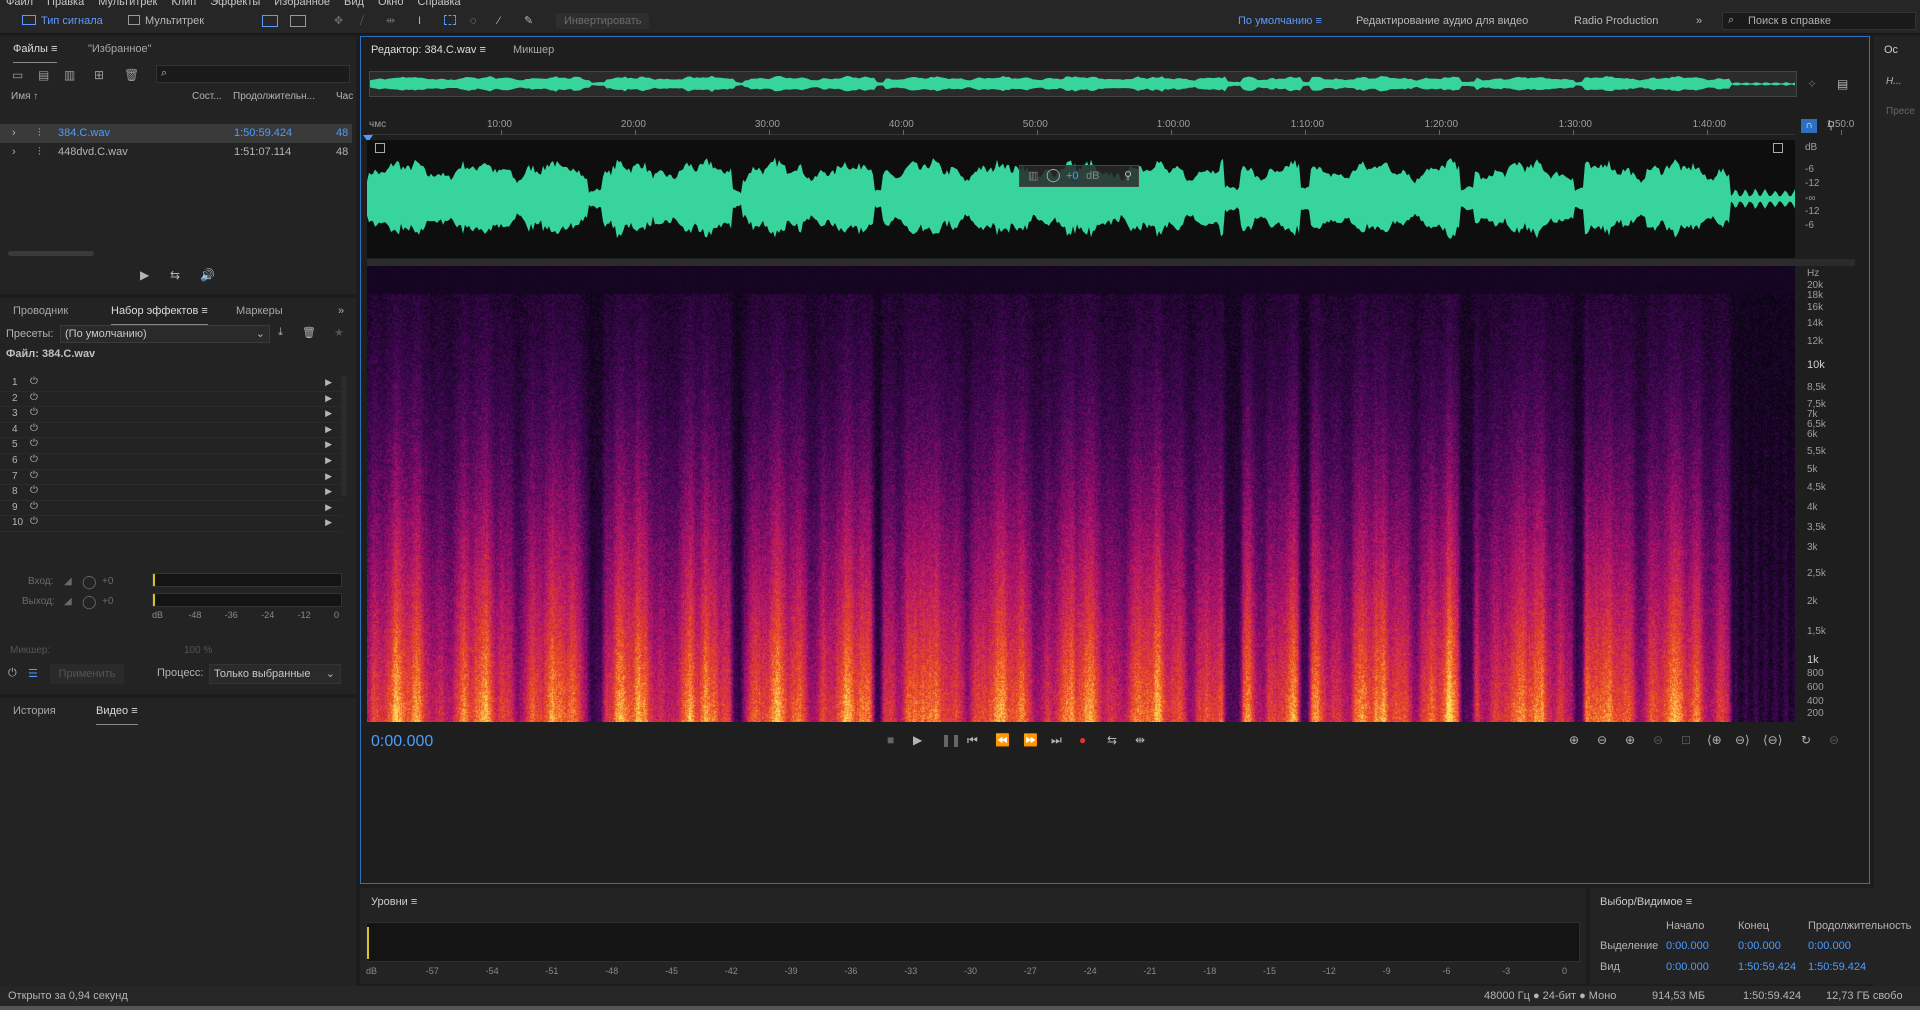  Describe the element at coordinates (1280, 21) in the screenshot. I see `workspace-default: По умолчанию ≡` at that location.